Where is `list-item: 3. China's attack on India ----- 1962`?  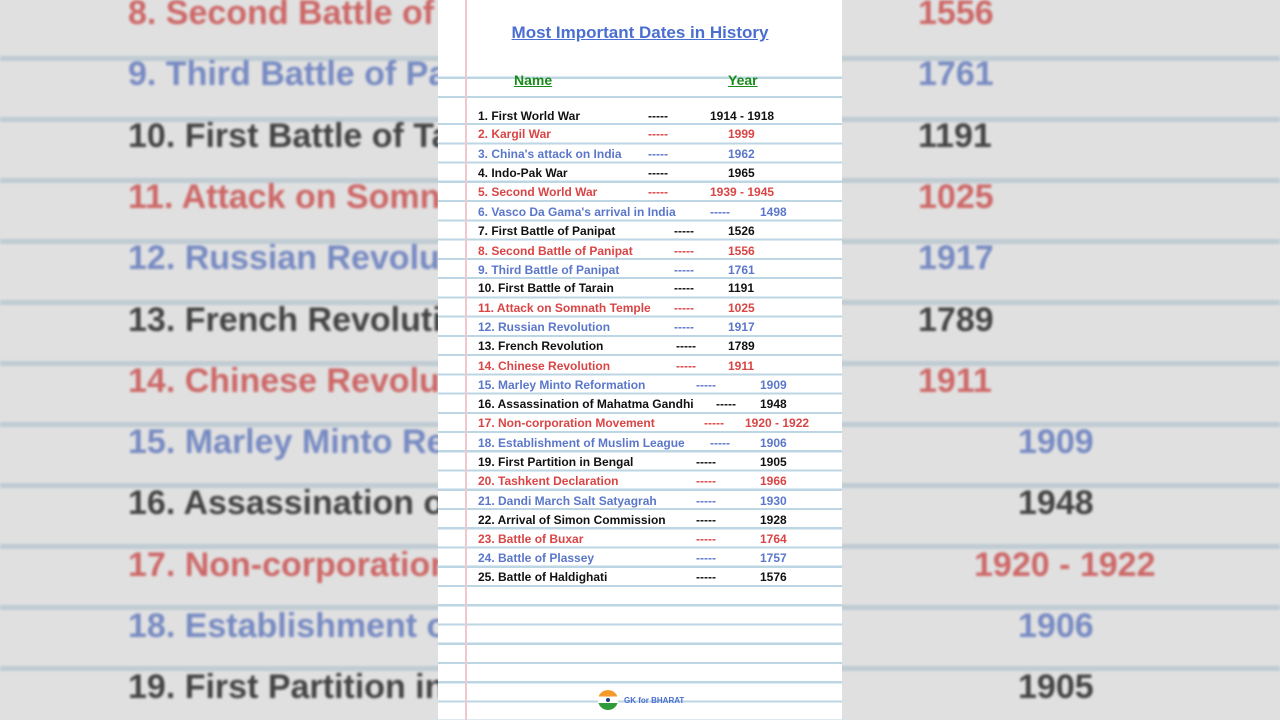
list-item: 3. China's attack on India ----- 1962 is located at coordinates (640, 155).